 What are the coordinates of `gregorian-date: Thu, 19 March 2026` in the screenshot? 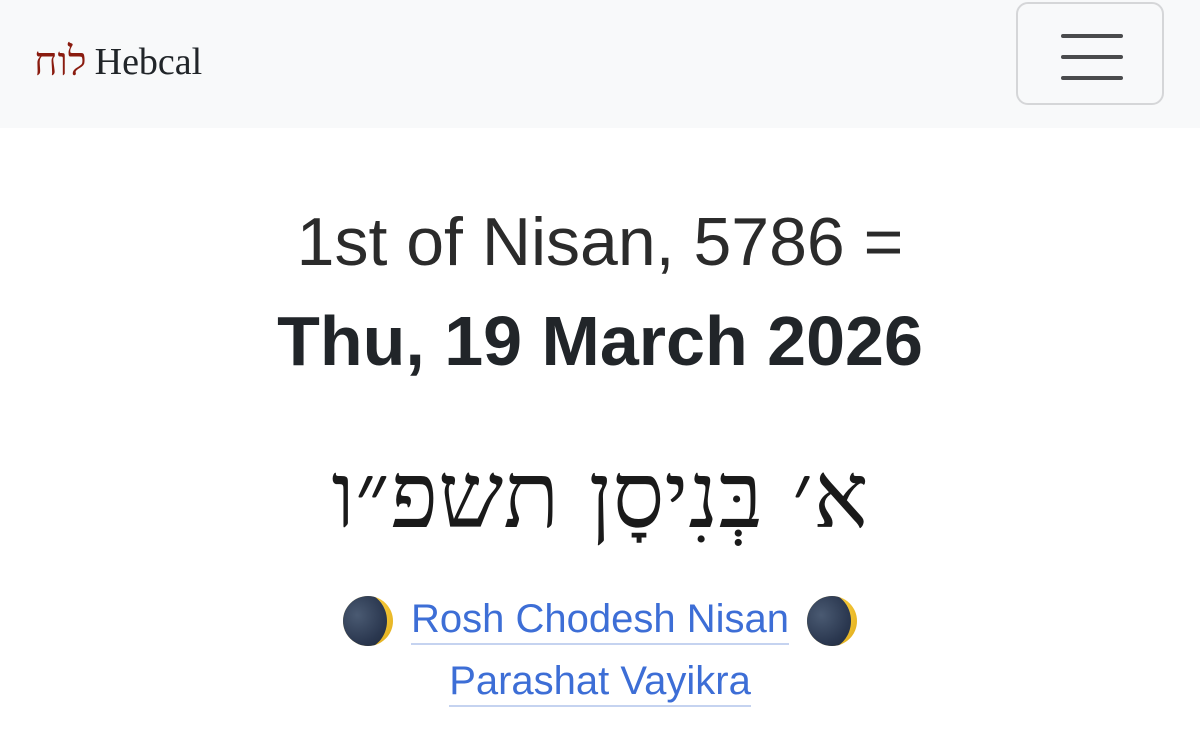 It's located at (600, 341).